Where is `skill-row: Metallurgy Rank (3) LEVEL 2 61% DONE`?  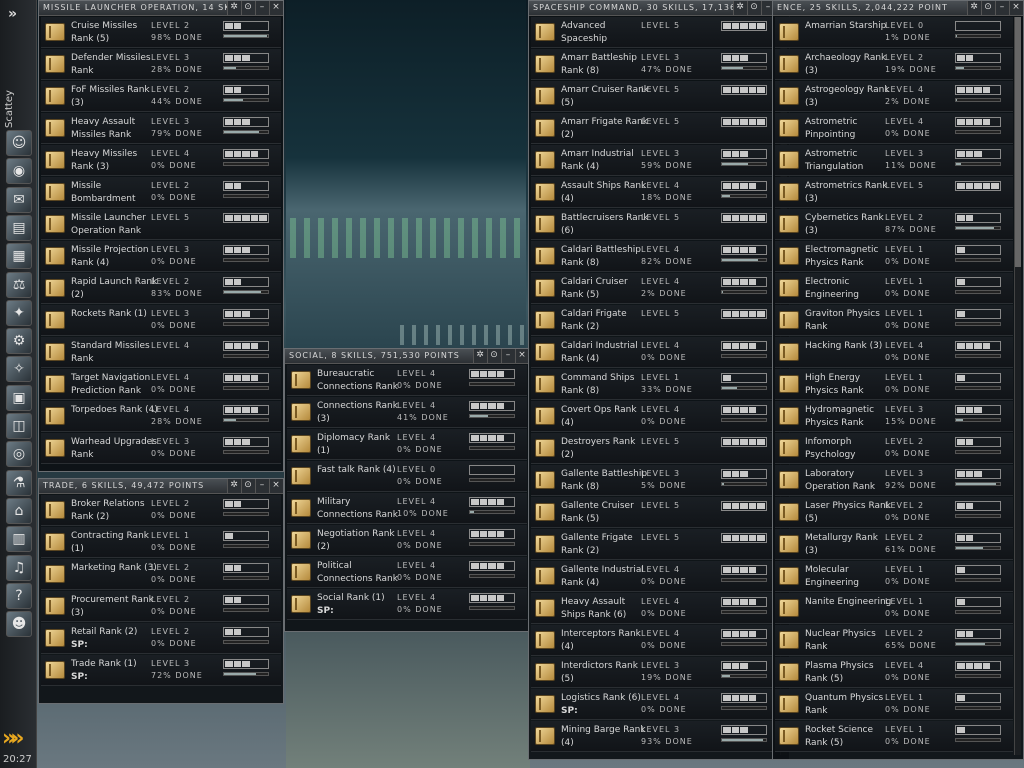 skill-row: Metallurgy Rank (3) LEVEL 2 61% DONE is located at coordinates (894, 544).